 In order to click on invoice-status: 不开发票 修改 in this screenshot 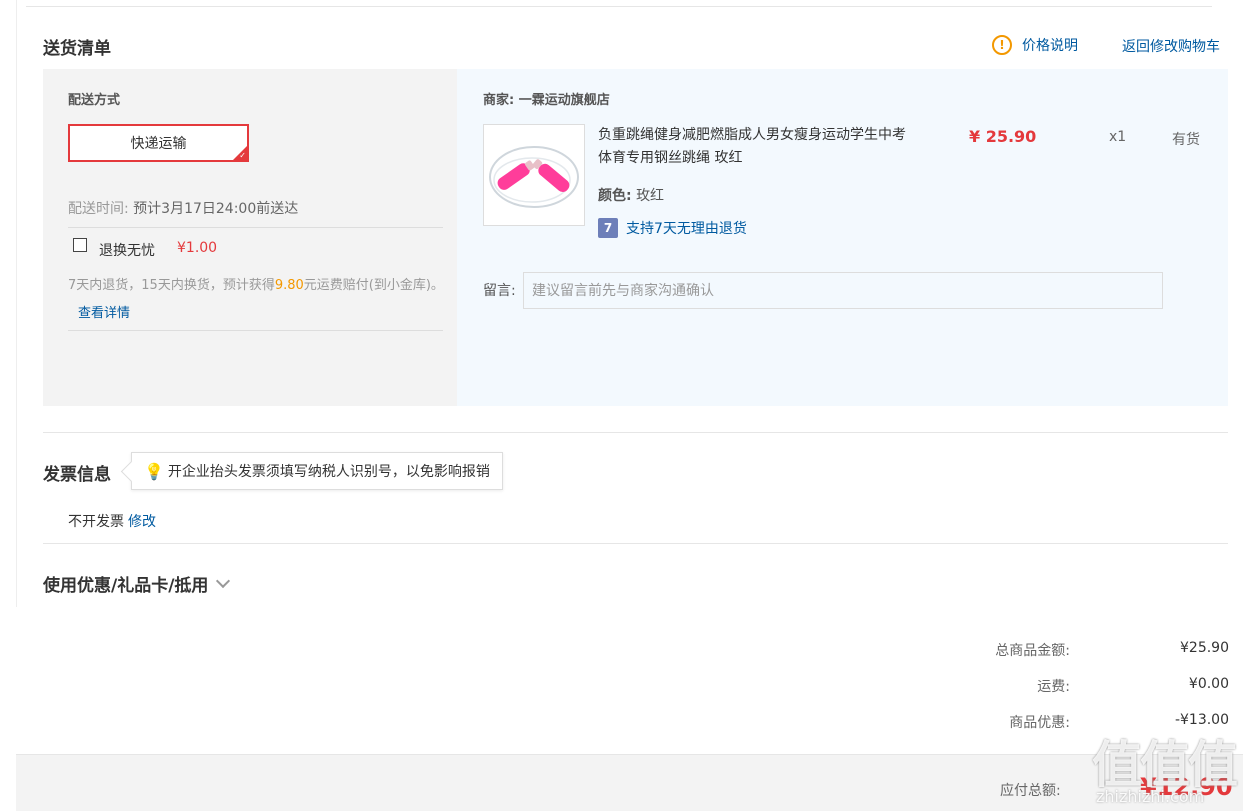, I will do `click(112, 521)`.